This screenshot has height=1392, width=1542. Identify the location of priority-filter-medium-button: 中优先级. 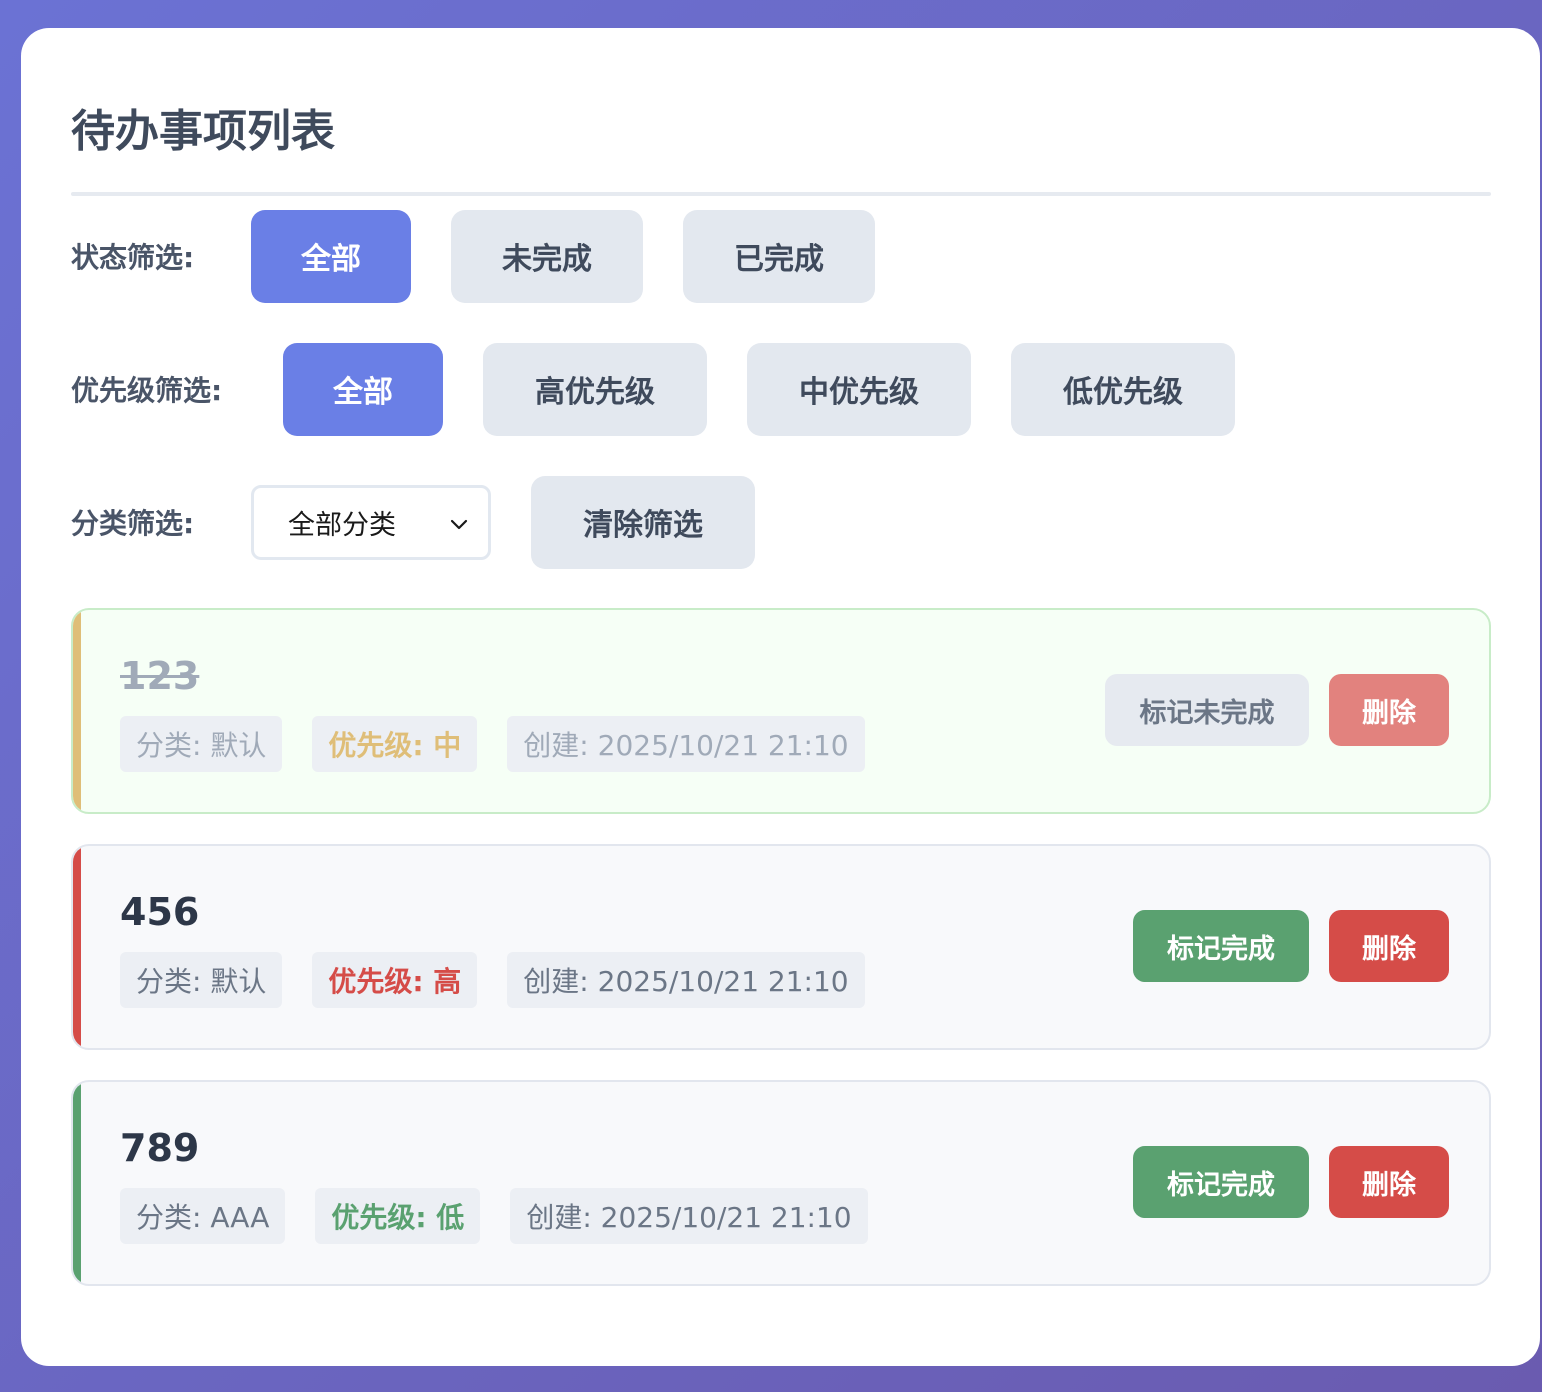
(859, 389).